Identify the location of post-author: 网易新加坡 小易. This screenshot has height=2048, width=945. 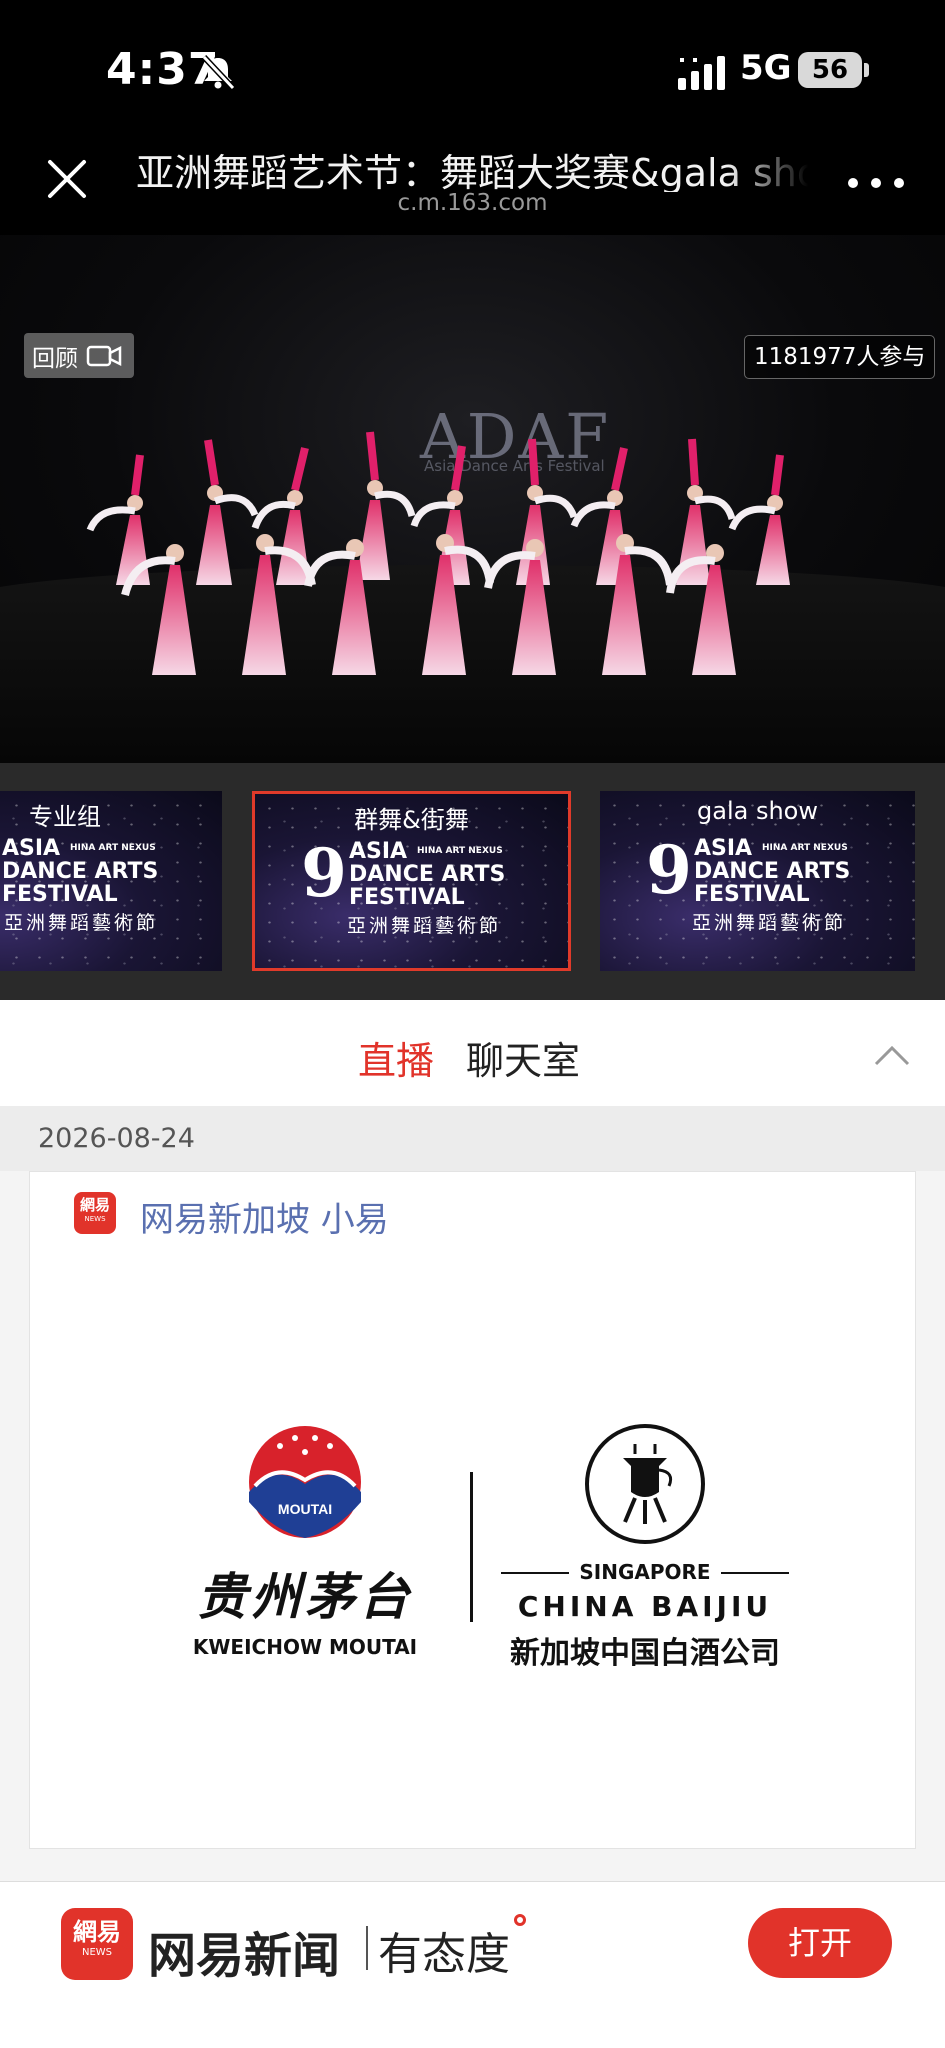
(264, 1216).